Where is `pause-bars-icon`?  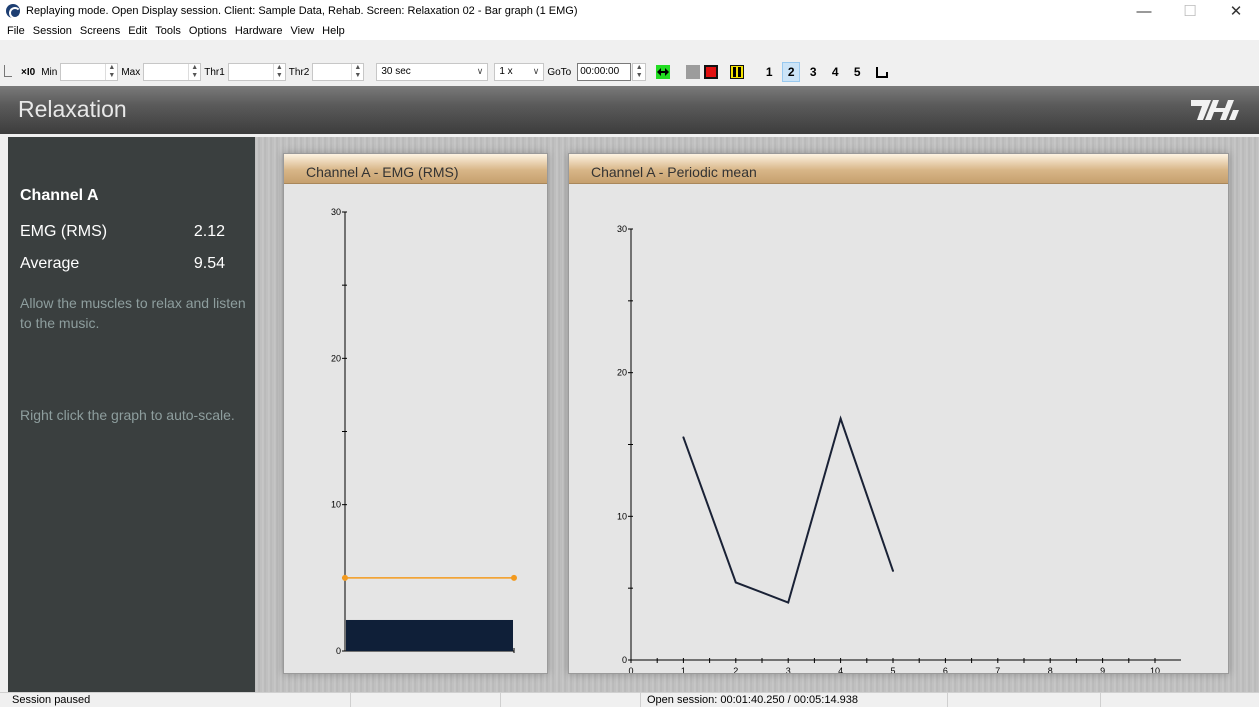 pause-bars-icon is located at coordinates (737, 72).